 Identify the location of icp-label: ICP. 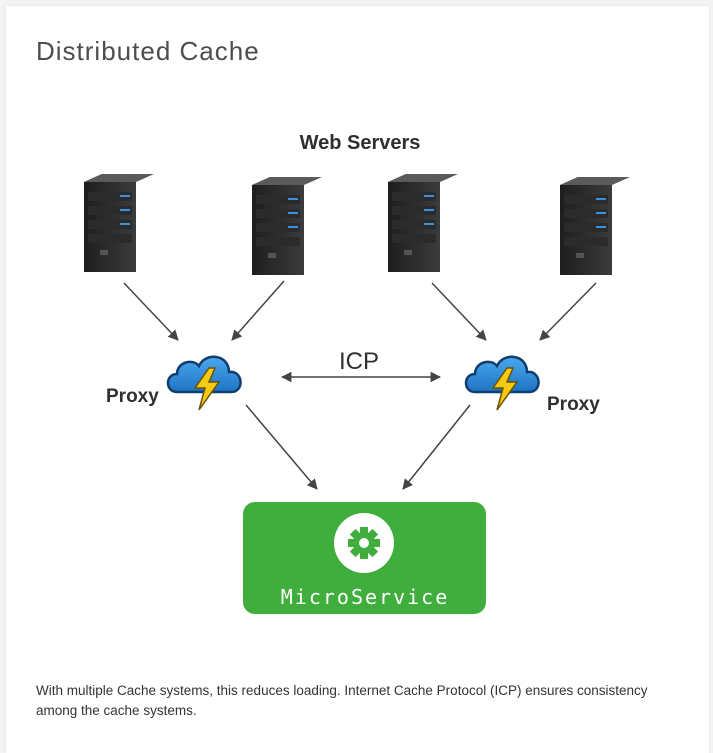
(359, 361).